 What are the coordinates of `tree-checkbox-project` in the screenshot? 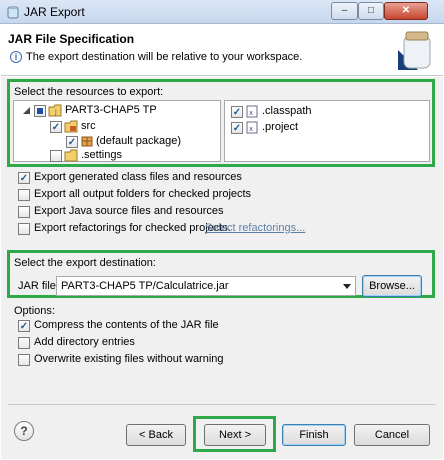 It's located at (40, 111).